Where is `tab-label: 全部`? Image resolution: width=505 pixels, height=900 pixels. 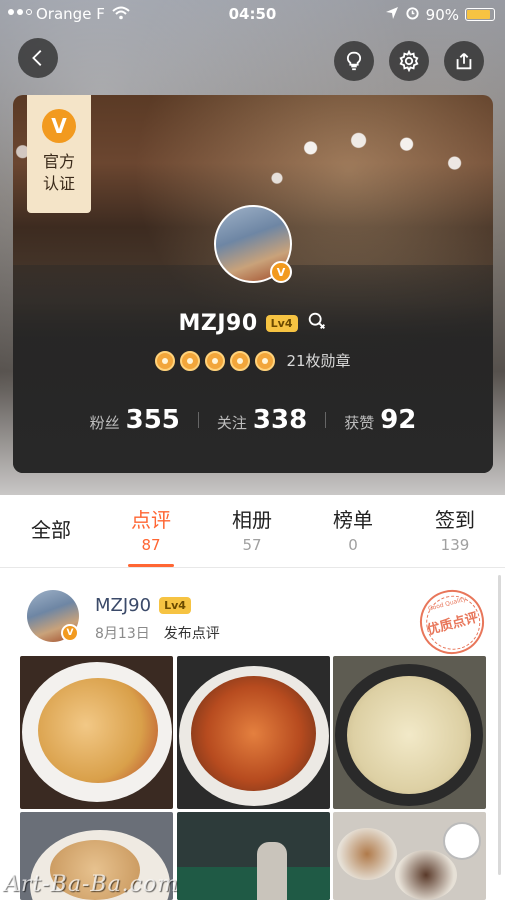 tab-label: 全部 is located at coordinates (51, 530).